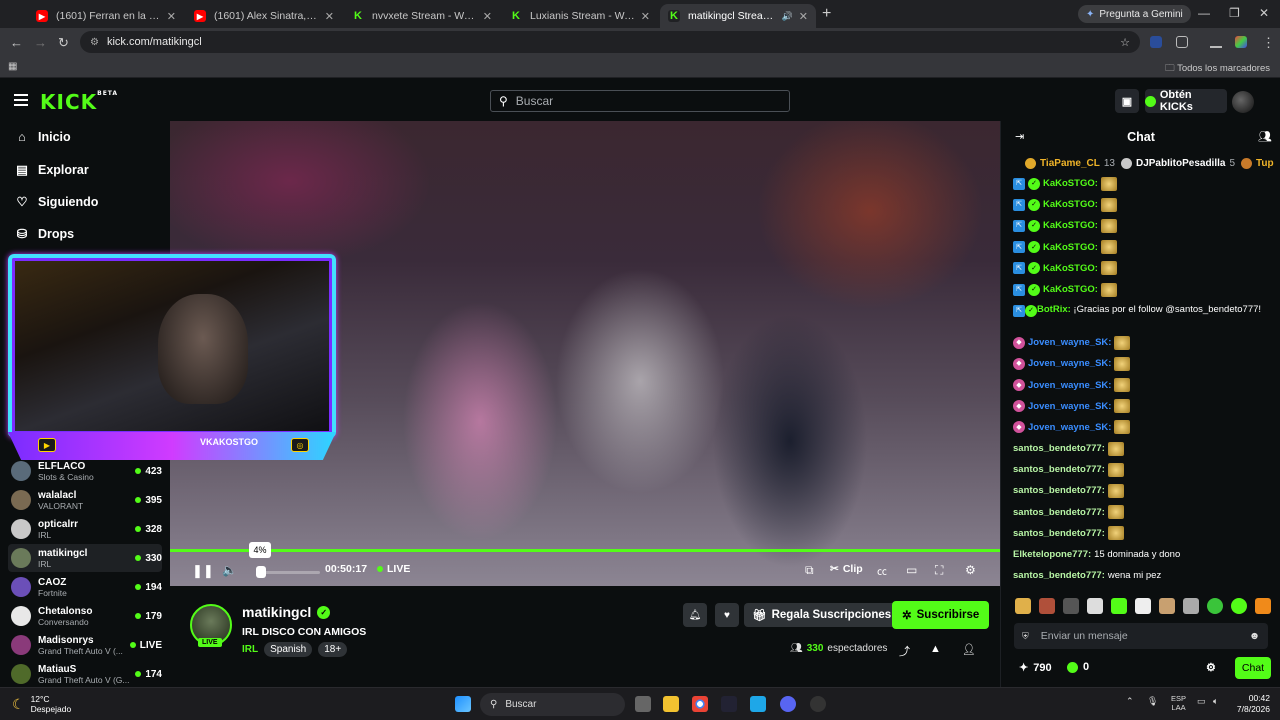 The width and height of the screenshot is (1280, 720). I want to click on network-icon: ▭, so click(1201, 701).